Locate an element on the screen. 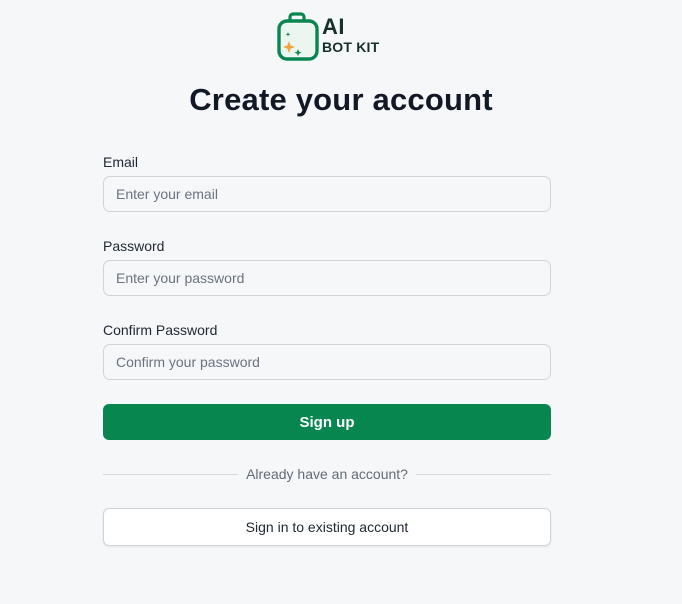  divider: Already have an account? is located at coordinates (327, 474).